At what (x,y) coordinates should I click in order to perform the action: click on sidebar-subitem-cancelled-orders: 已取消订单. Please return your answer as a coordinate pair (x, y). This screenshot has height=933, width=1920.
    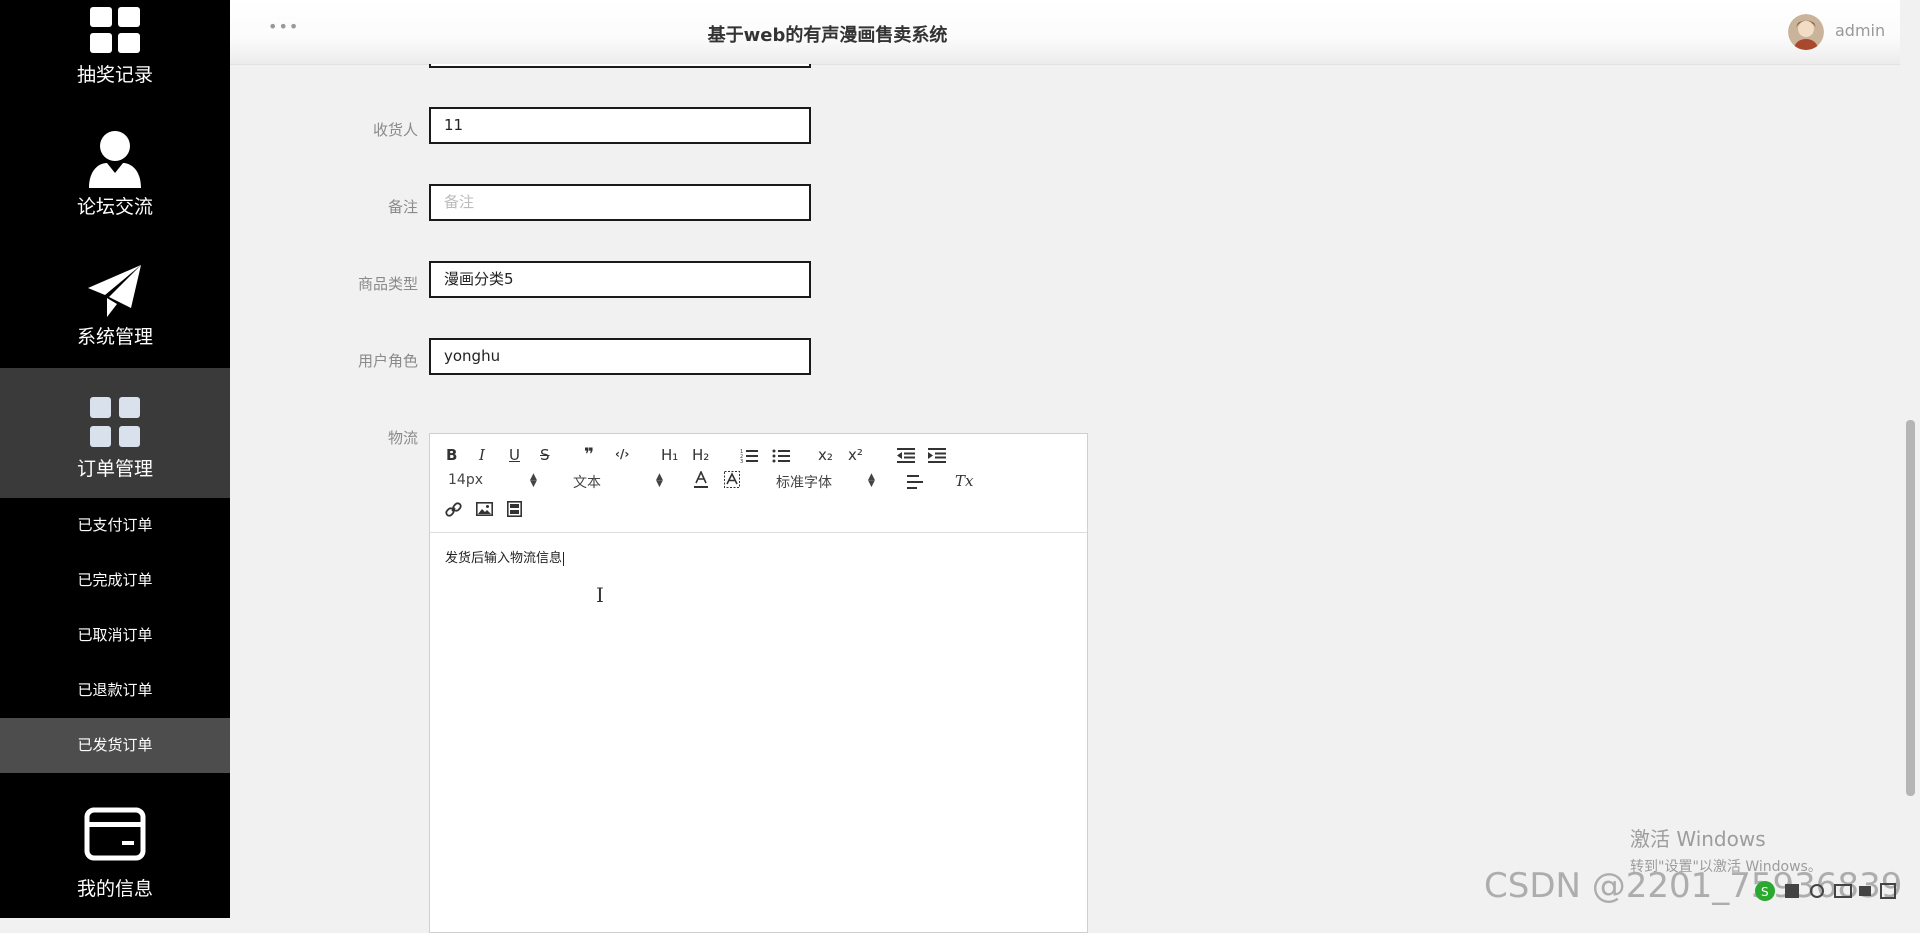
    Looking at the image, I should click on (115, 635).